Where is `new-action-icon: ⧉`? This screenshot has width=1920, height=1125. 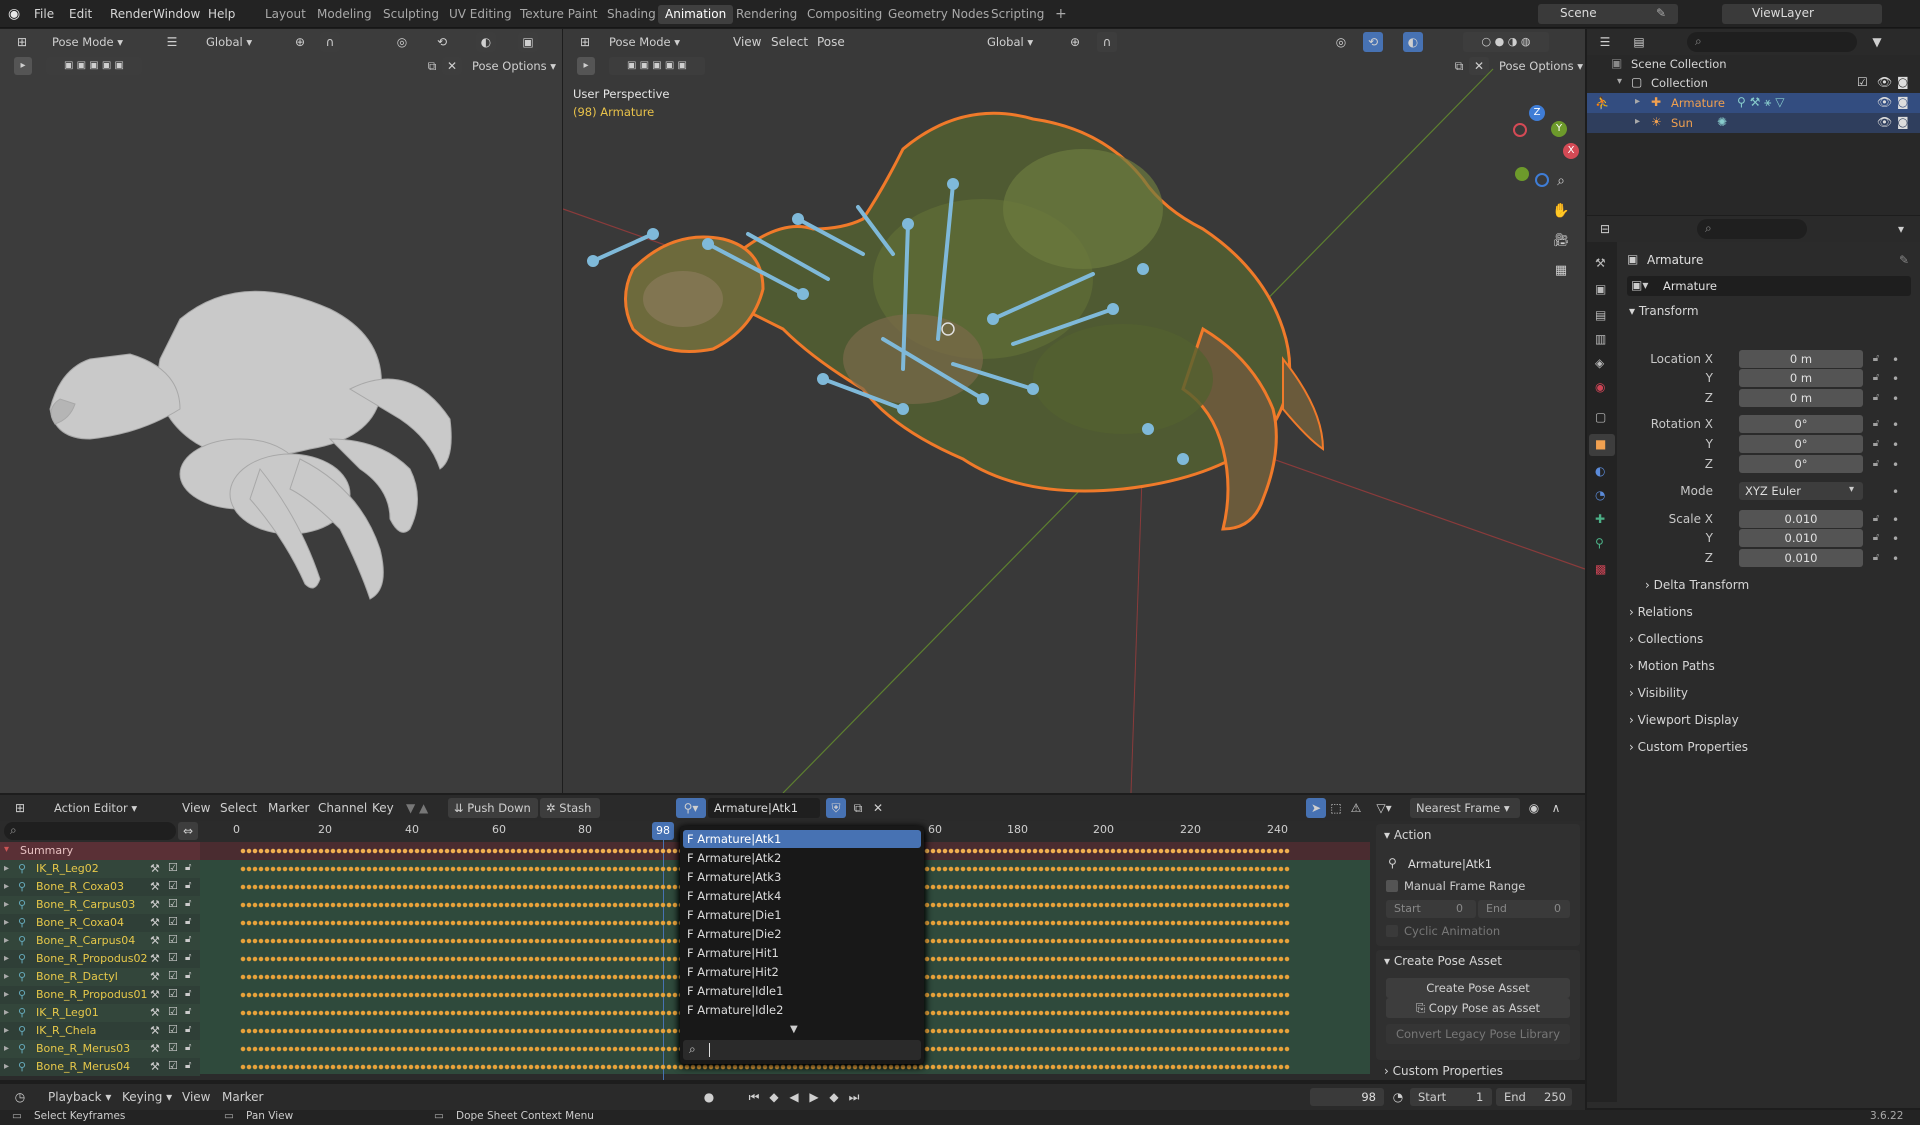 new-action-icon: ⧉ is located at coordinates (858, 808).